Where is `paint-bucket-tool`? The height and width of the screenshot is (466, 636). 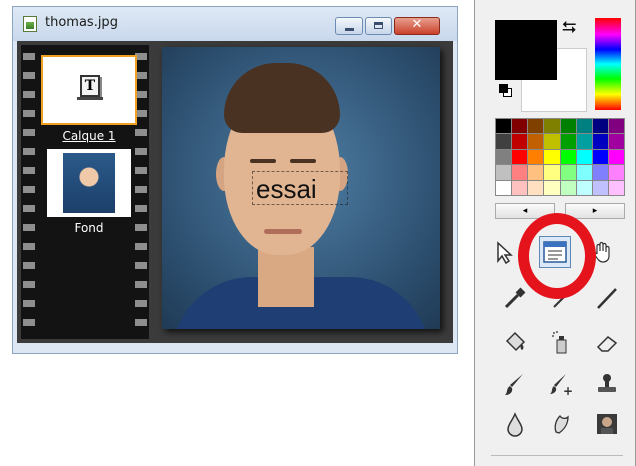
paint-bucket-tool is located at coordinates (515, 342).